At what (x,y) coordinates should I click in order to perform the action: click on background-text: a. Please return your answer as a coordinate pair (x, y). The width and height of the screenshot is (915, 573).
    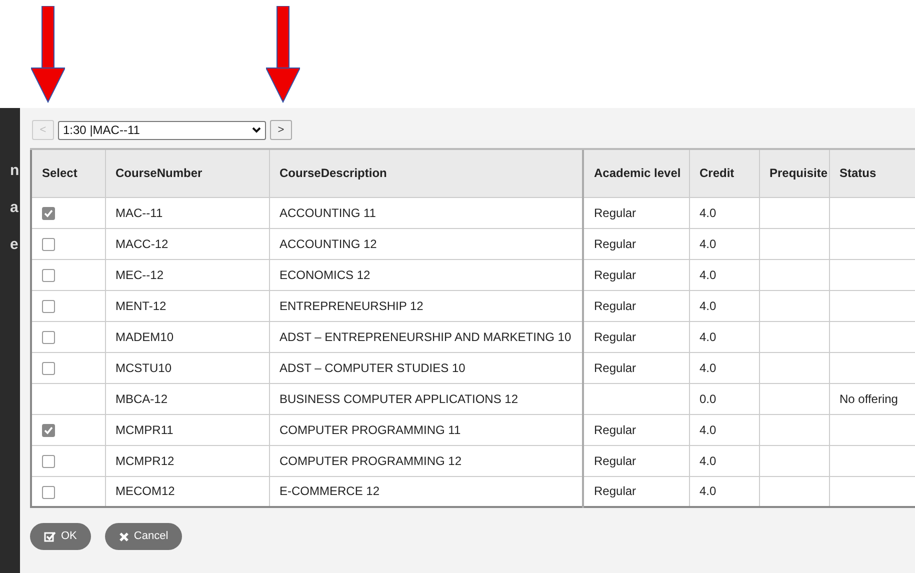
    Looking at the image, I should click on (15, 207).